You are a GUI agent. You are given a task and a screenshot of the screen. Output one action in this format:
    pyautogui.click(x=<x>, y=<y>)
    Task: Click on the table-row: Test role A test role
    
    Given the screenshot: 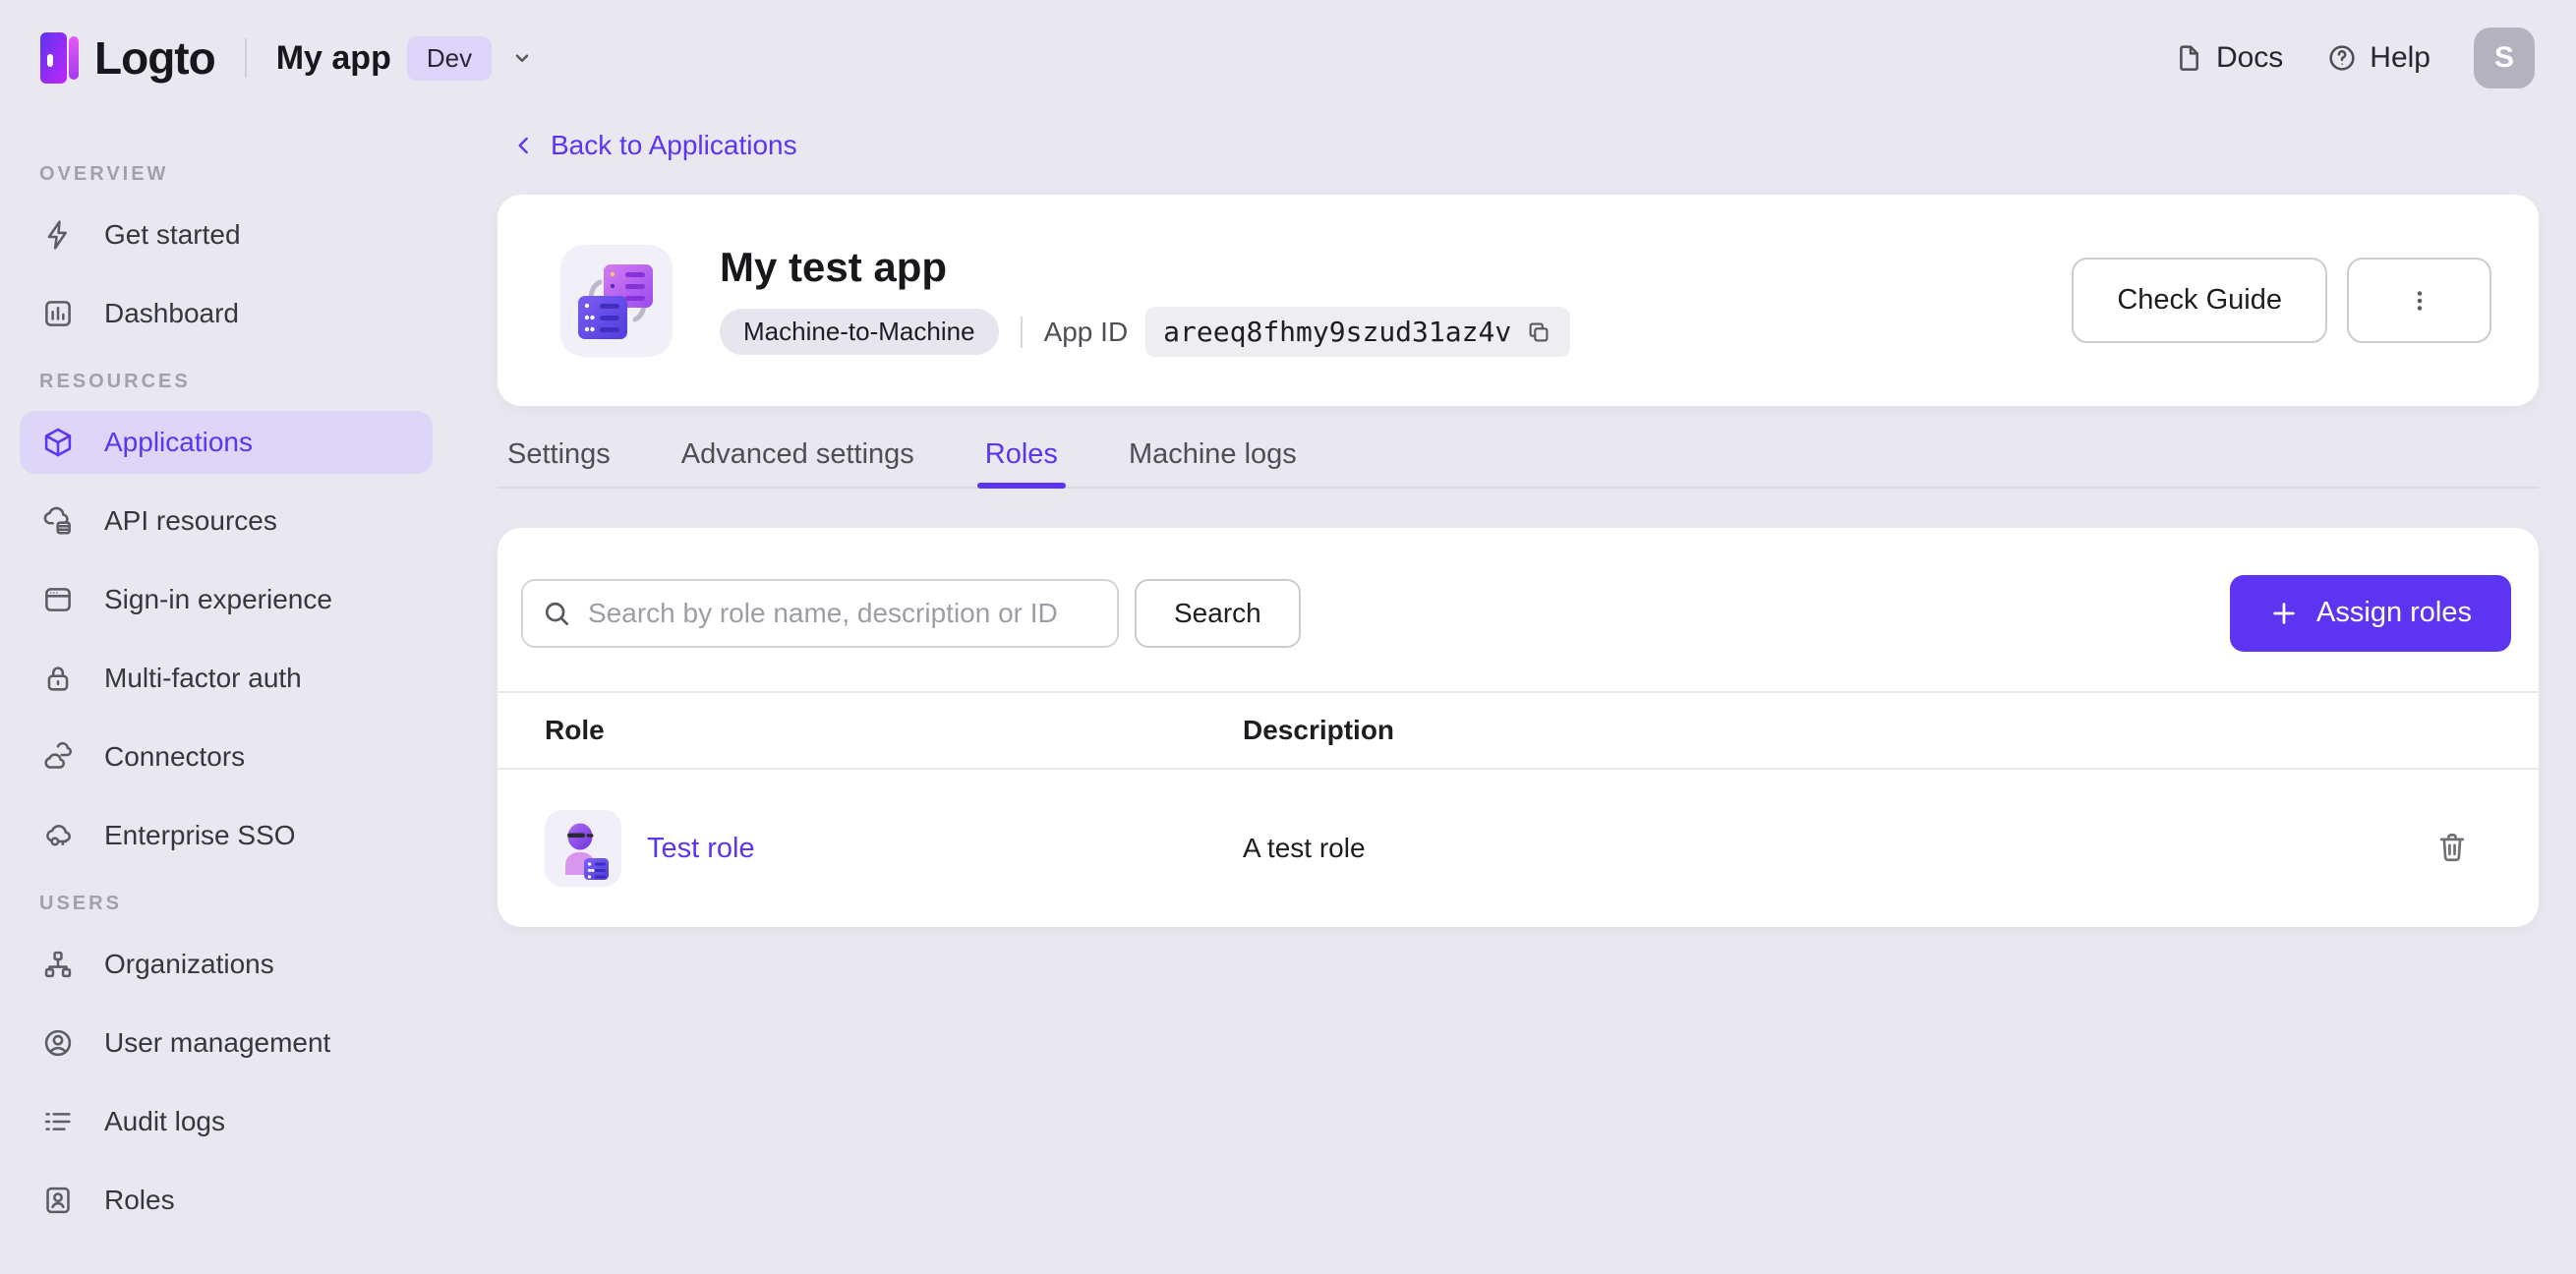 What is the action you would take?
    pyautogui.click(x=1518, y=848)
    